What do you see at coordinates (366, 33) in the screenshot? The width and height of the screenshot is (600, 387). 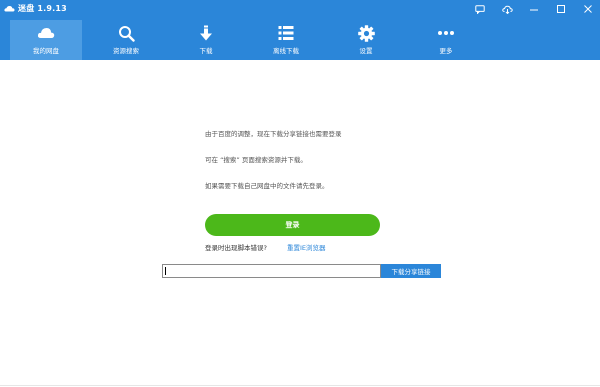 I see `gear-icon` at bounding box center [366, 33].